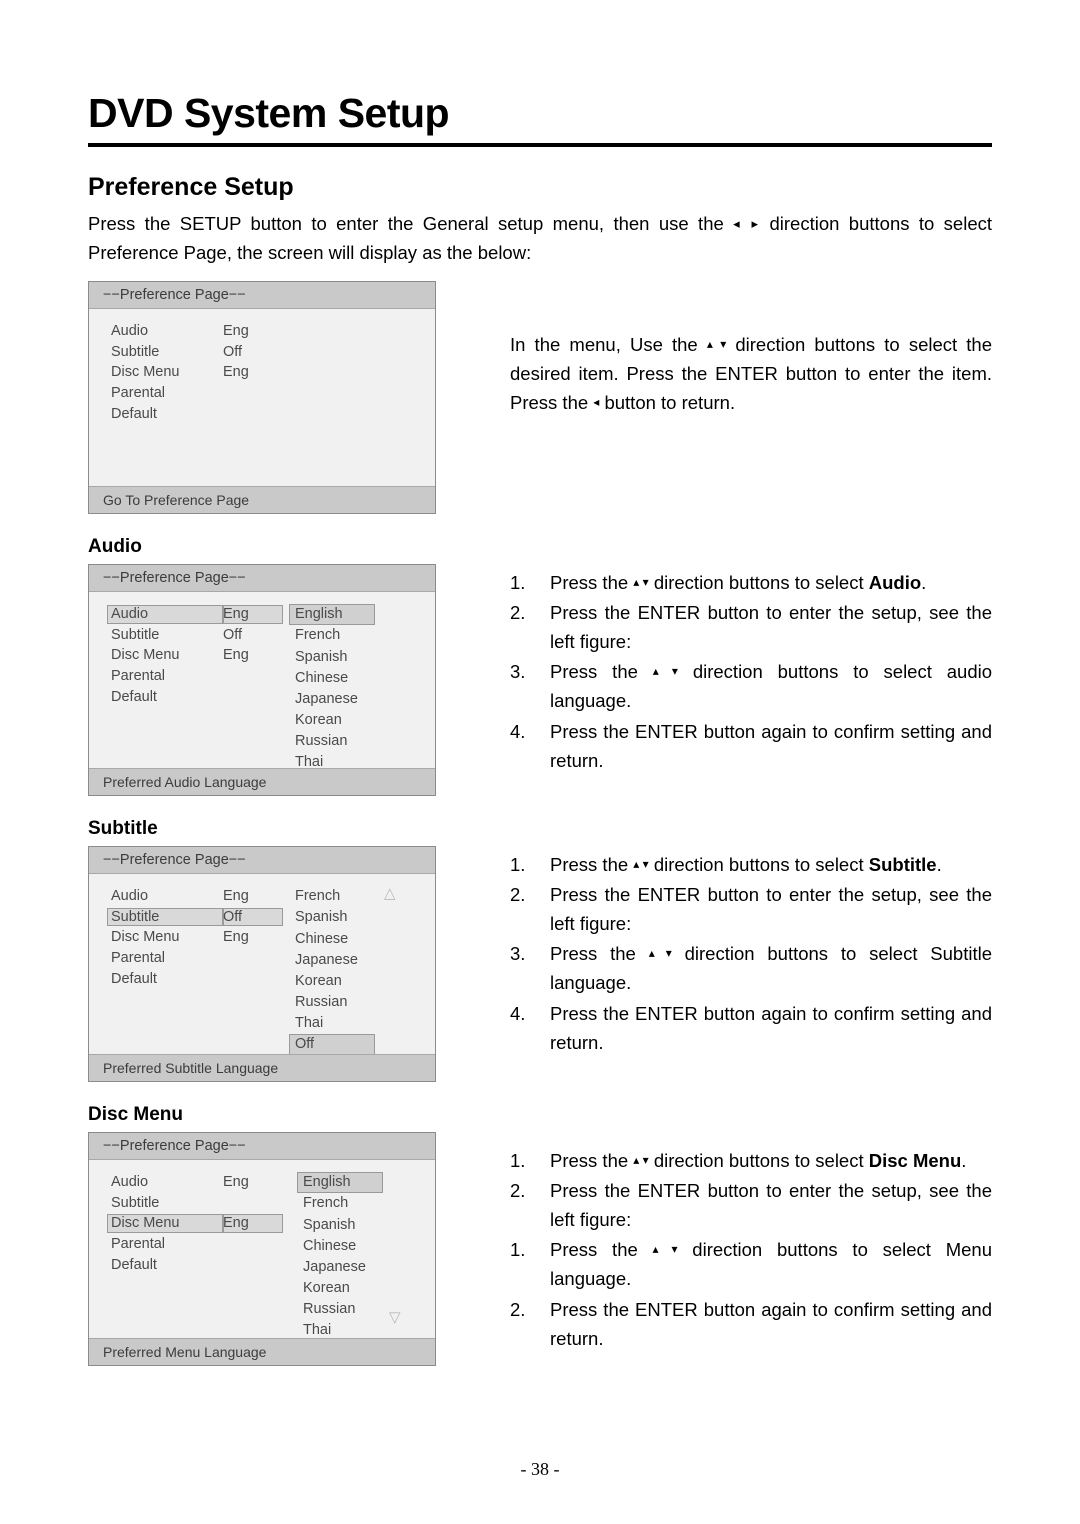  I want to click on osd-item-label: Default, so click(134, 696).